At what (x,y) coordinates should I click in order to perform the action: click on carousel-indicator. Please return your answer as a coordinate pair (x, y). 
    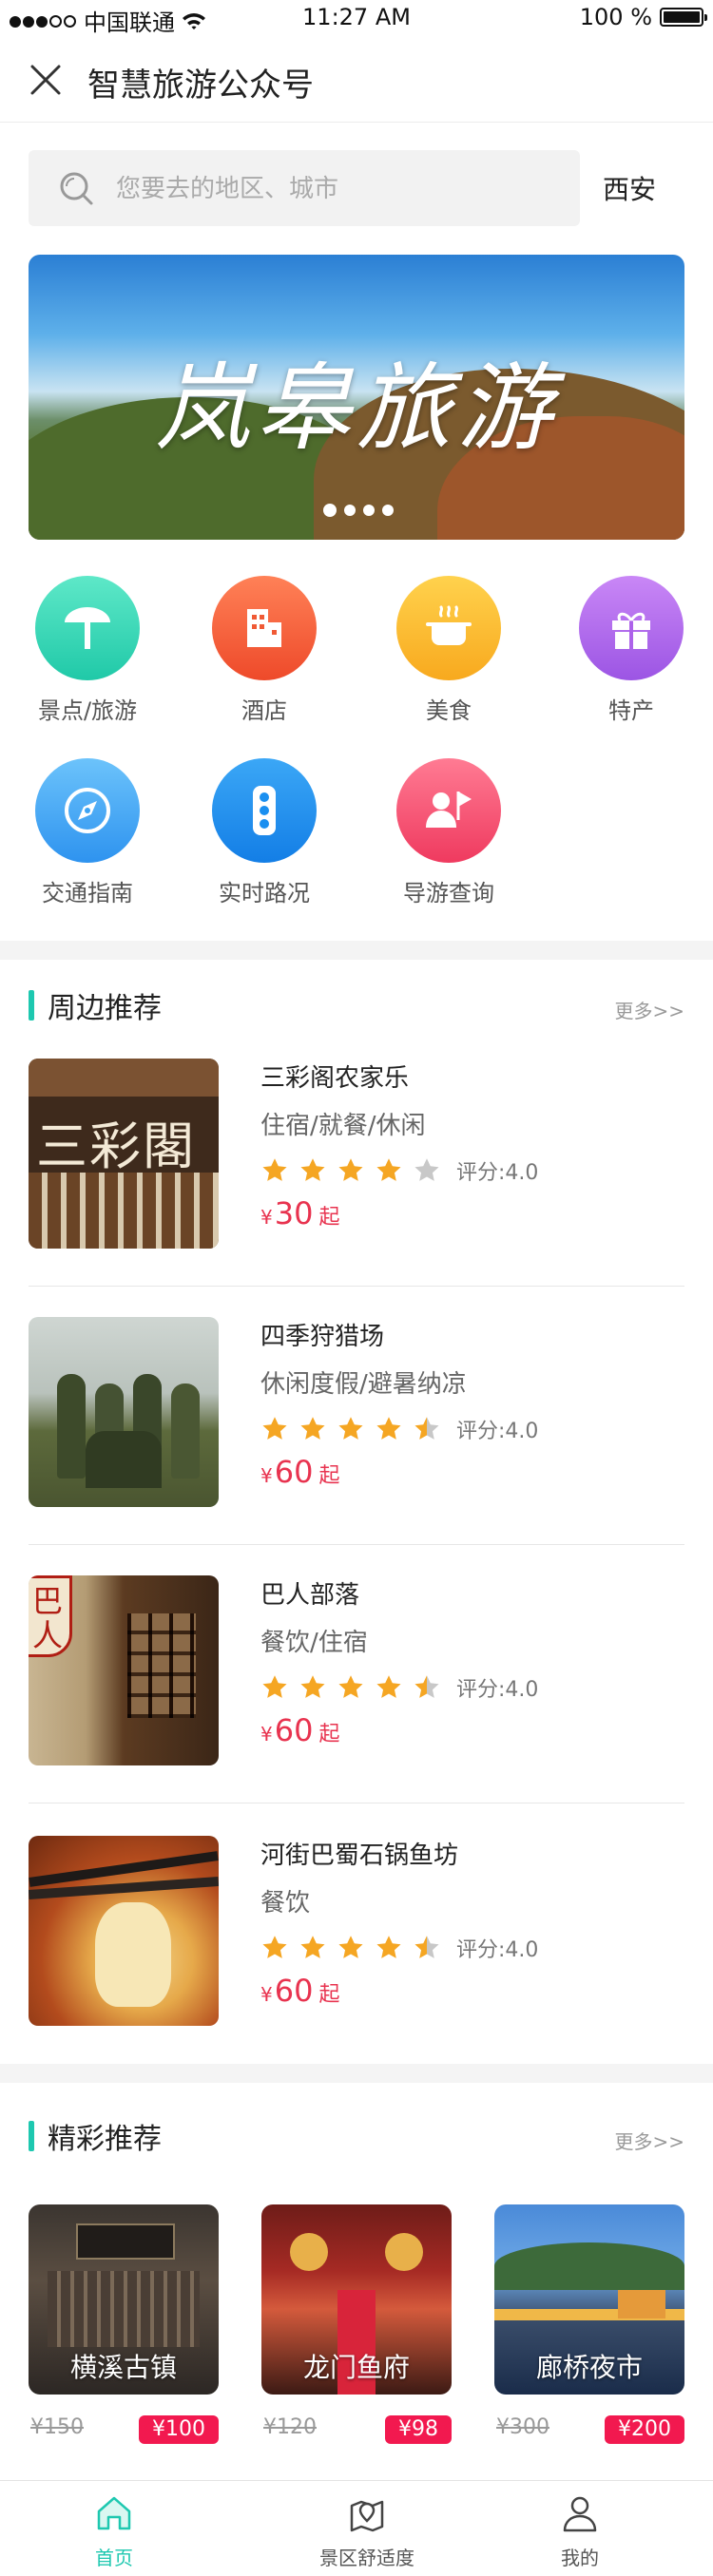
    Looking at the image, I should click on (358, 511).